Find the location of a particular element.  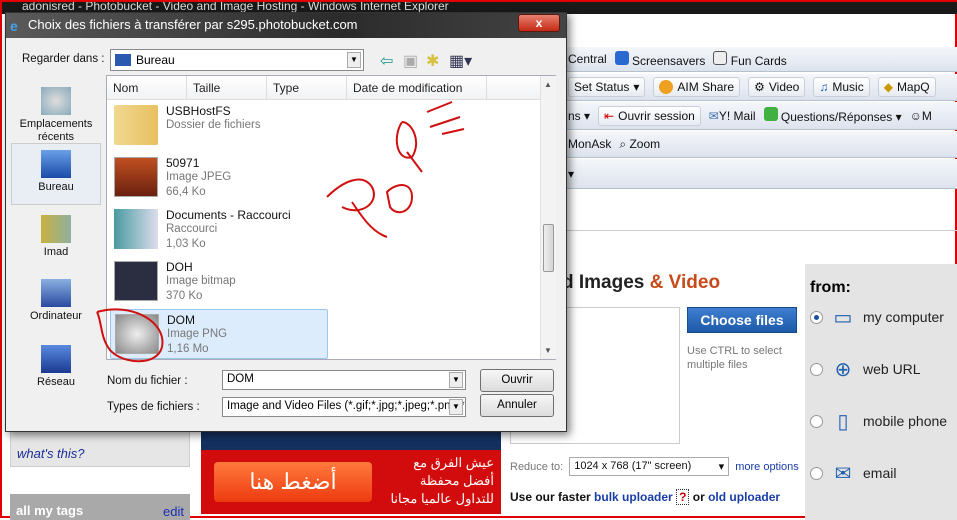

scrollbar-thumb is located at coordinates (548, 248).